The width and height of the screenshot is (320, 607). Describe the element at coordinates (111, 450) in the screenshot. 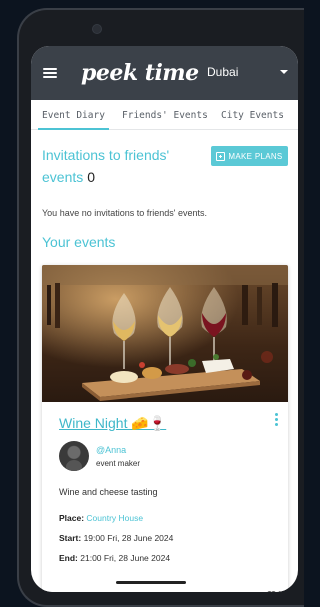

I see `organizer-handle: @Anna` at that location.